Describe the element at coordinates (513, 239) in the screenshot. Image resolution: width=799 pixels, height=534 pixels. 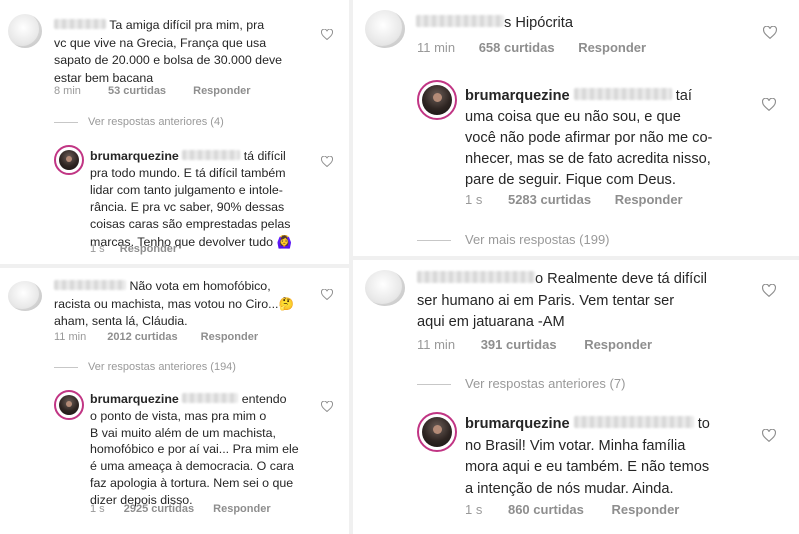
I see `view-more-replies: Ver mais respostas (199)` at that location.